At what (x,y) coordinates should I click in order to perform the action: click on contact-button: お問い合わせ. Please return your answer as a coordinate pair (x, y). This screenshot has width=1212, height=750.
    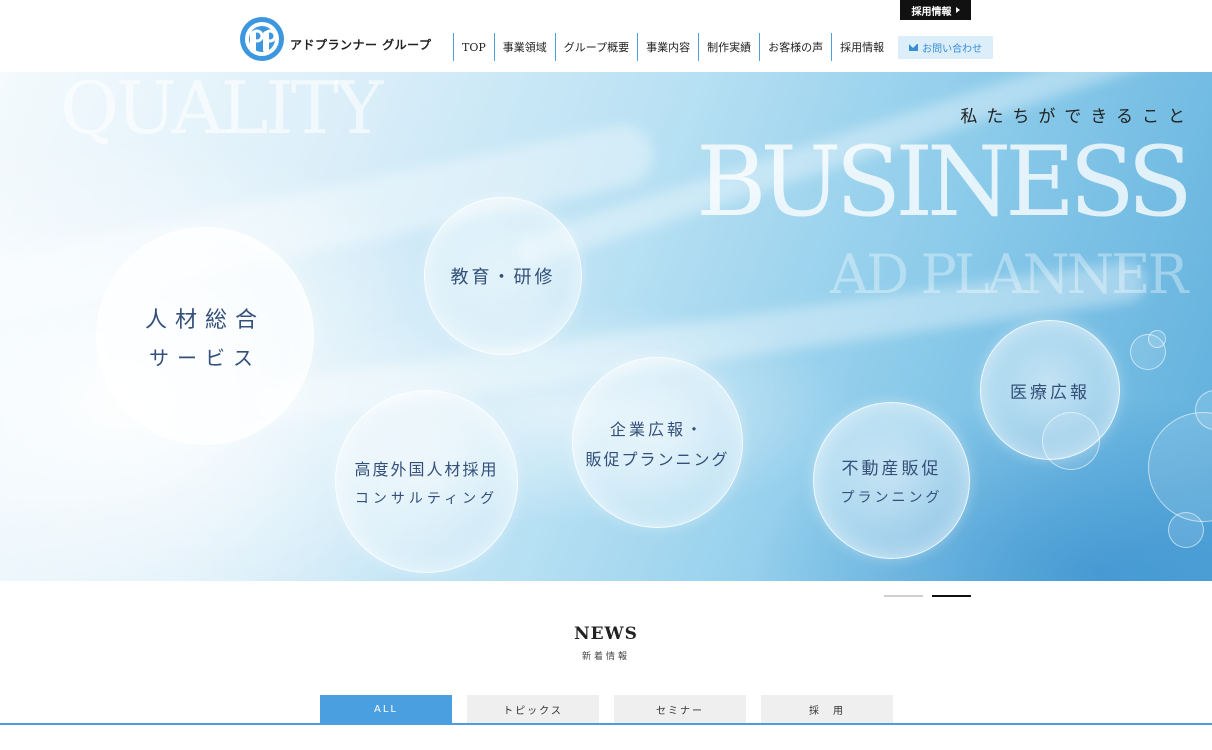
    Looking at the image, I should click on (946, 47).